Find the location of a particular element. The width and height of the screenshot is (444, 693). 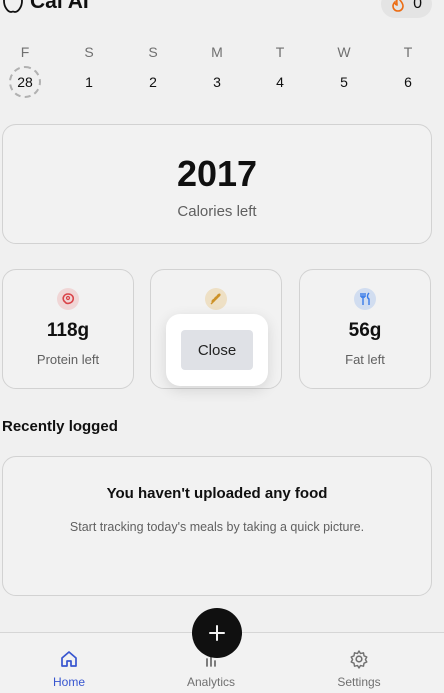

close-button: Close is located at coordinates (217, 350).